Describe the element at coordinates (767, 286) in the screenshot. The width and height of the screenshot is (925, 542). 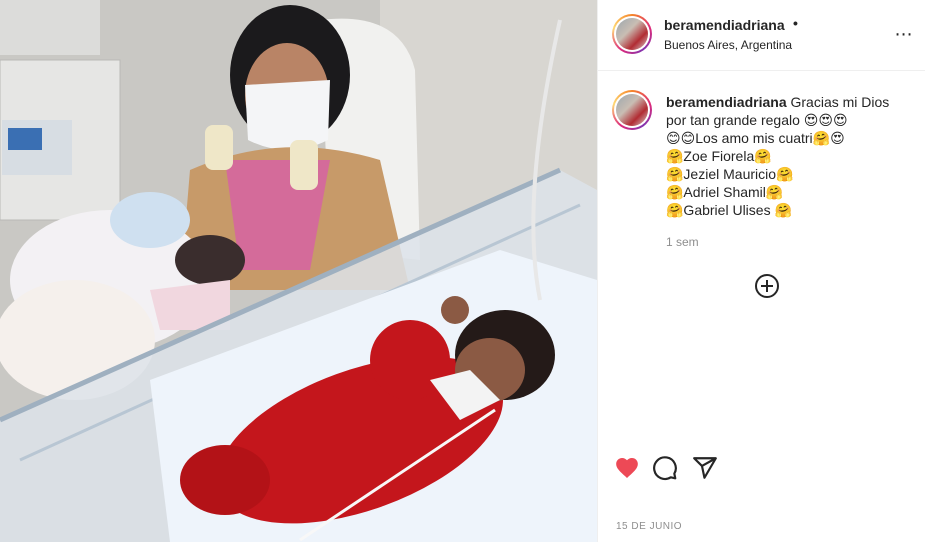
I see `plus-circle-icon` at that location.